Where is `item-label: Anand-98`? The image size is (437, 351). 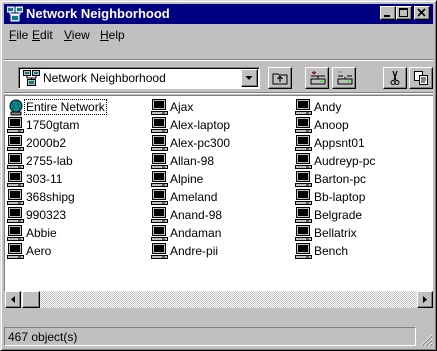
item-label: Anand-98 is located at coordinates (196, 215).